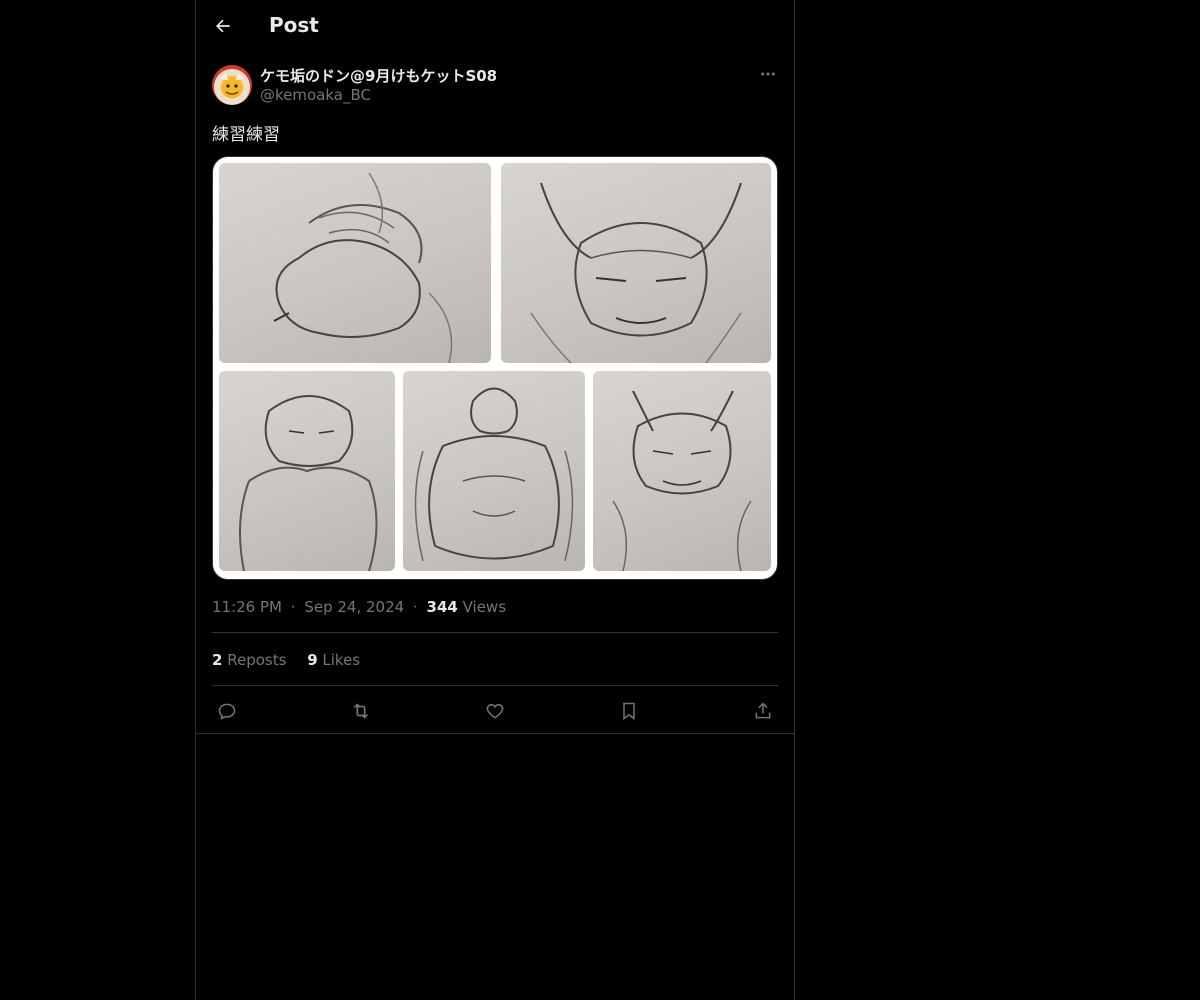 The image size is (1200, 1000). I want to click on avatar, so click(232, 85).